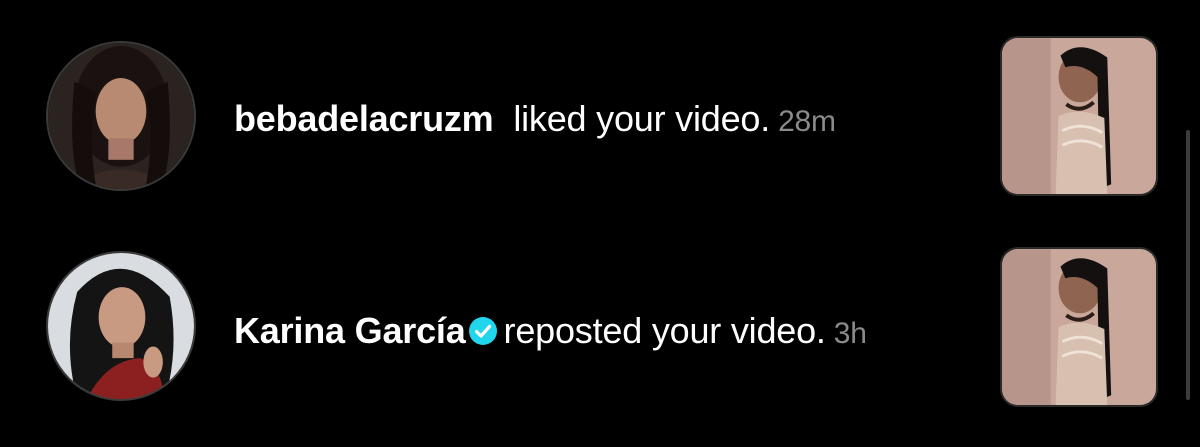 Image resolution: width=1200 pixels, height=447 pixels. I want to click on verified-badge-icon, so click(482, 331).